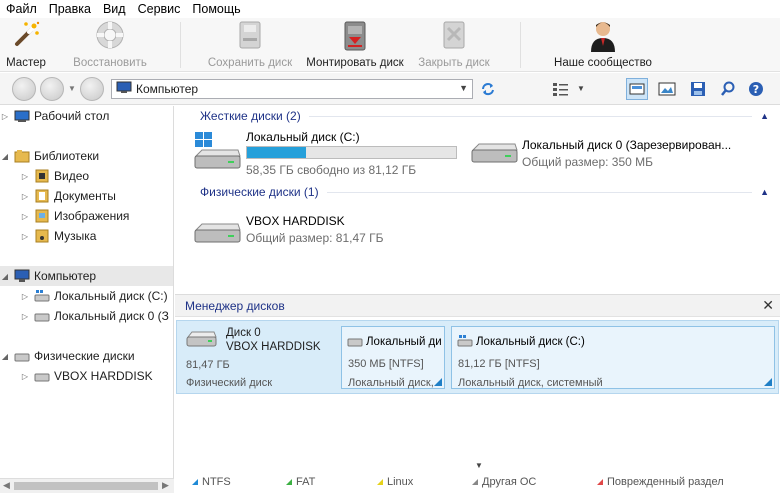 This screenshot has height=493, width=780. I want to click on view-mode-icon, so click(561, 89).